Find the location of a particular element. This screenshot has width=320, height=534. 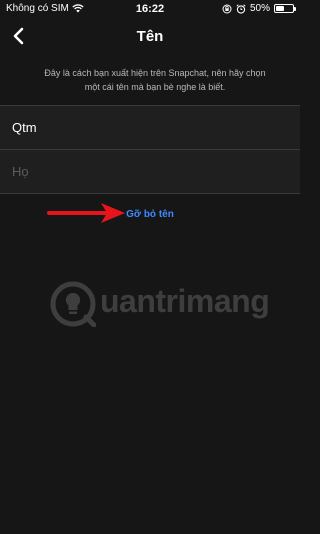

status-right: 50% is located at coordinates (259, 8).